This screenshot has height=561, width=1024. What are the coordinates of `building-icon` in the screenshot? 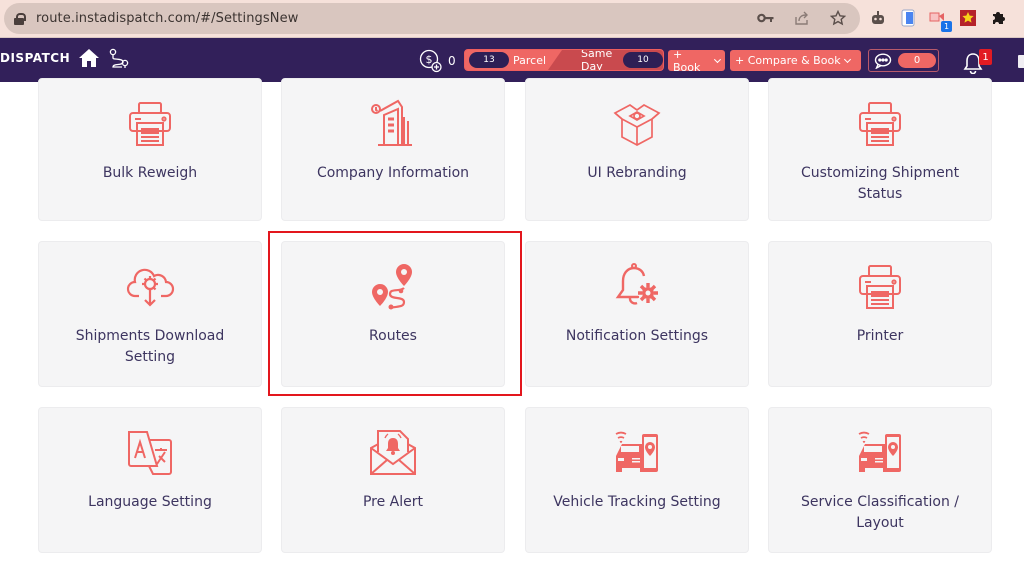 It's located at (391, 122).